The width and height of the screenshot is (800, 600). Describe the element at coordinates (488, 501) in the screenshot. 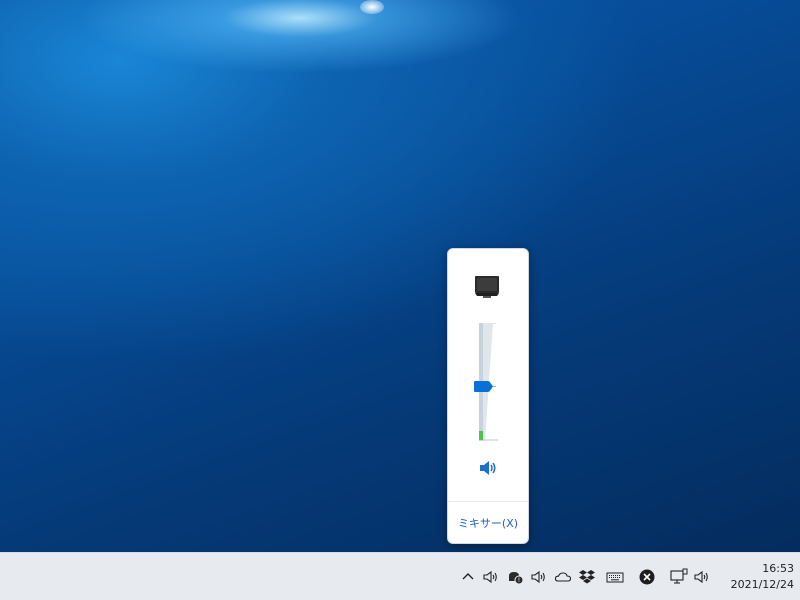

I see `flyout-divider` at that location.